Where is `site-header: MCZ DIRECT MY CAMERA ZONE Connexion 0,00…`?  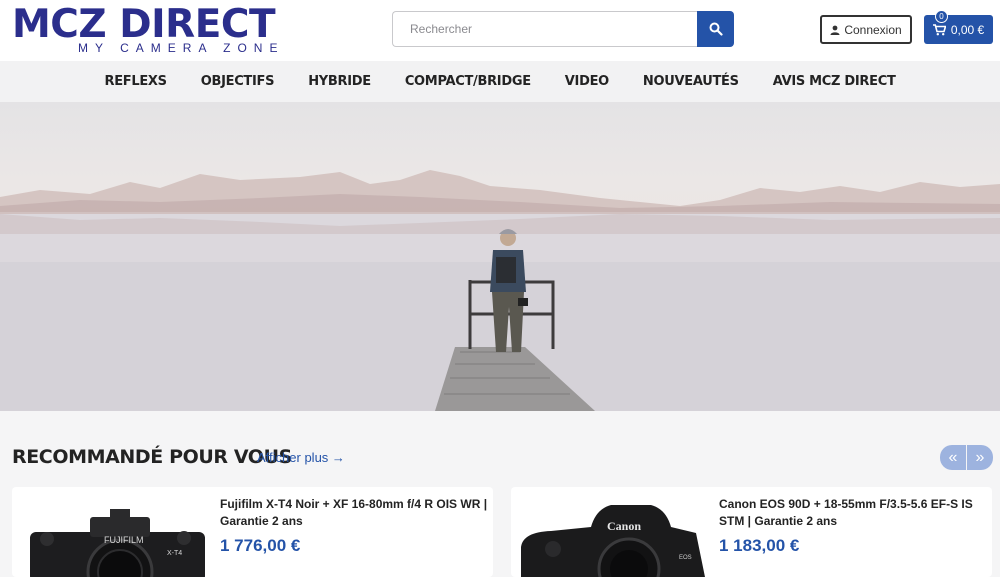
site-header: MCZ DIRECT MY CAMERA ZONE Connexion 0,00… is located at coordinates (500, 30).